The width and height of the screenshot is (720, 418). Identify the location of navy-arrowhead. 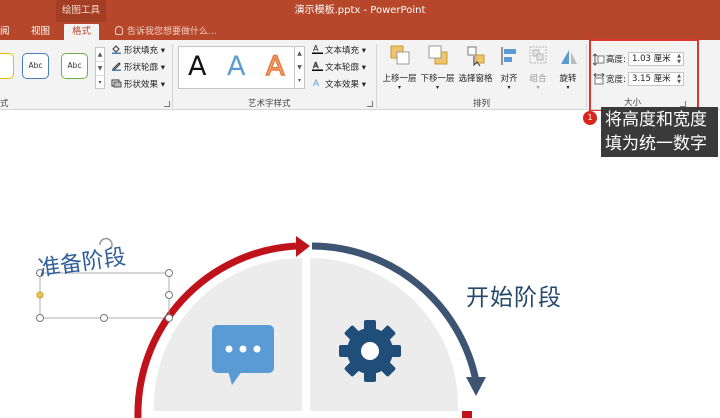
(476, 386).